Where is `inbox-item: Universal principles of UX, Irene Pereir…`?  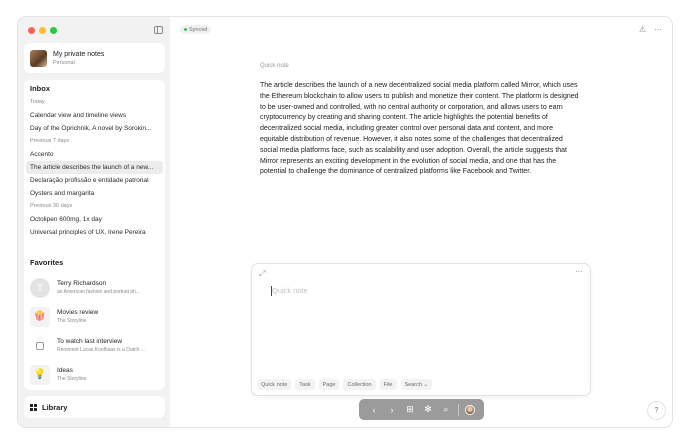 inbox-item: Universal principles of UX, Irene Pereir… is located at coordinates (94, 232).